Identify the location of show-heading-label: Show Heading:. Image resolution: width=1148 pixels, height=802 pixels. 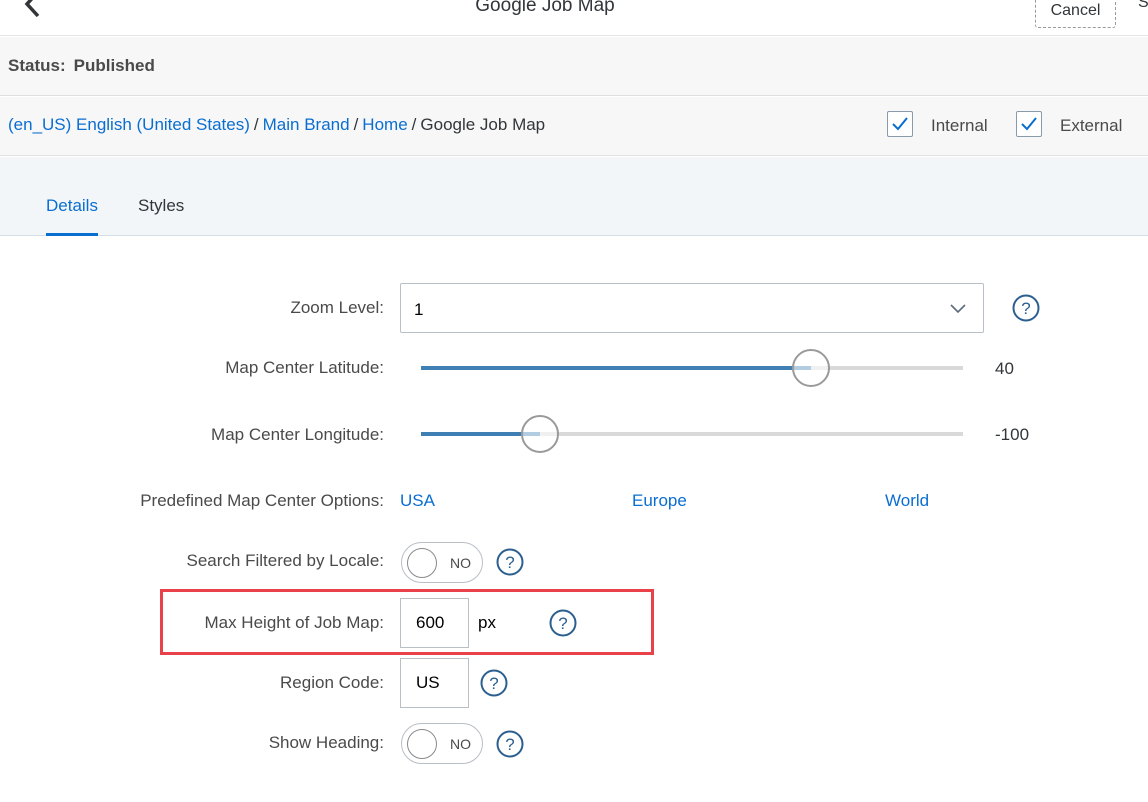
(326, 742).